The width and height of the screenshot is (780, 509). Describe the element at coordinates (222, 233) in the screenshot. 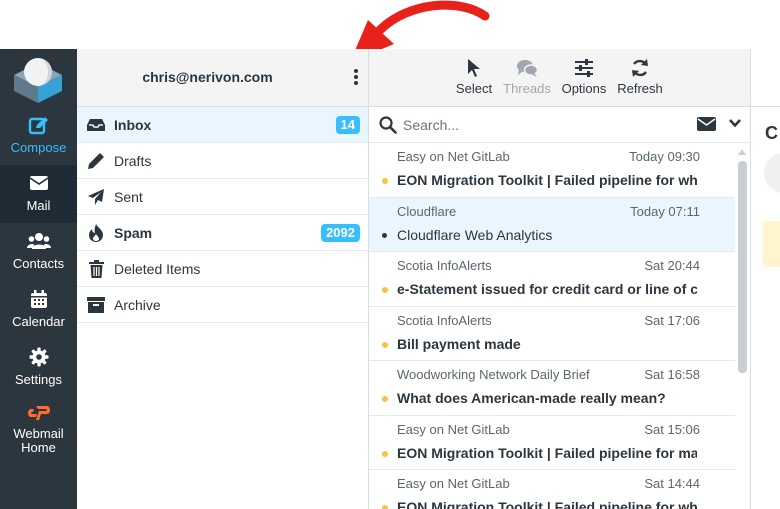

I see `folder-spam: Spam 2092` at that location.